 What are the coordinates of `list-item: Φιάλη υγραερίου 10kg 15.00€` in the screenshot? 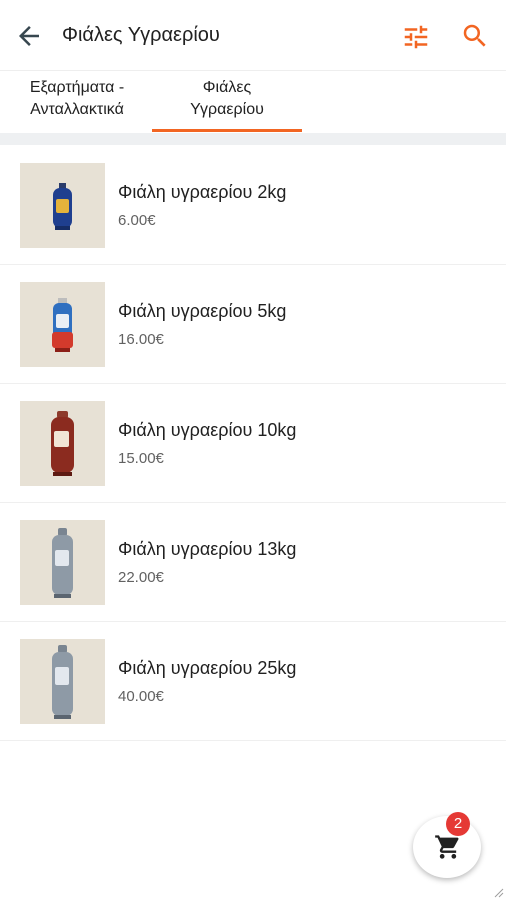 It's located at (253, 443).